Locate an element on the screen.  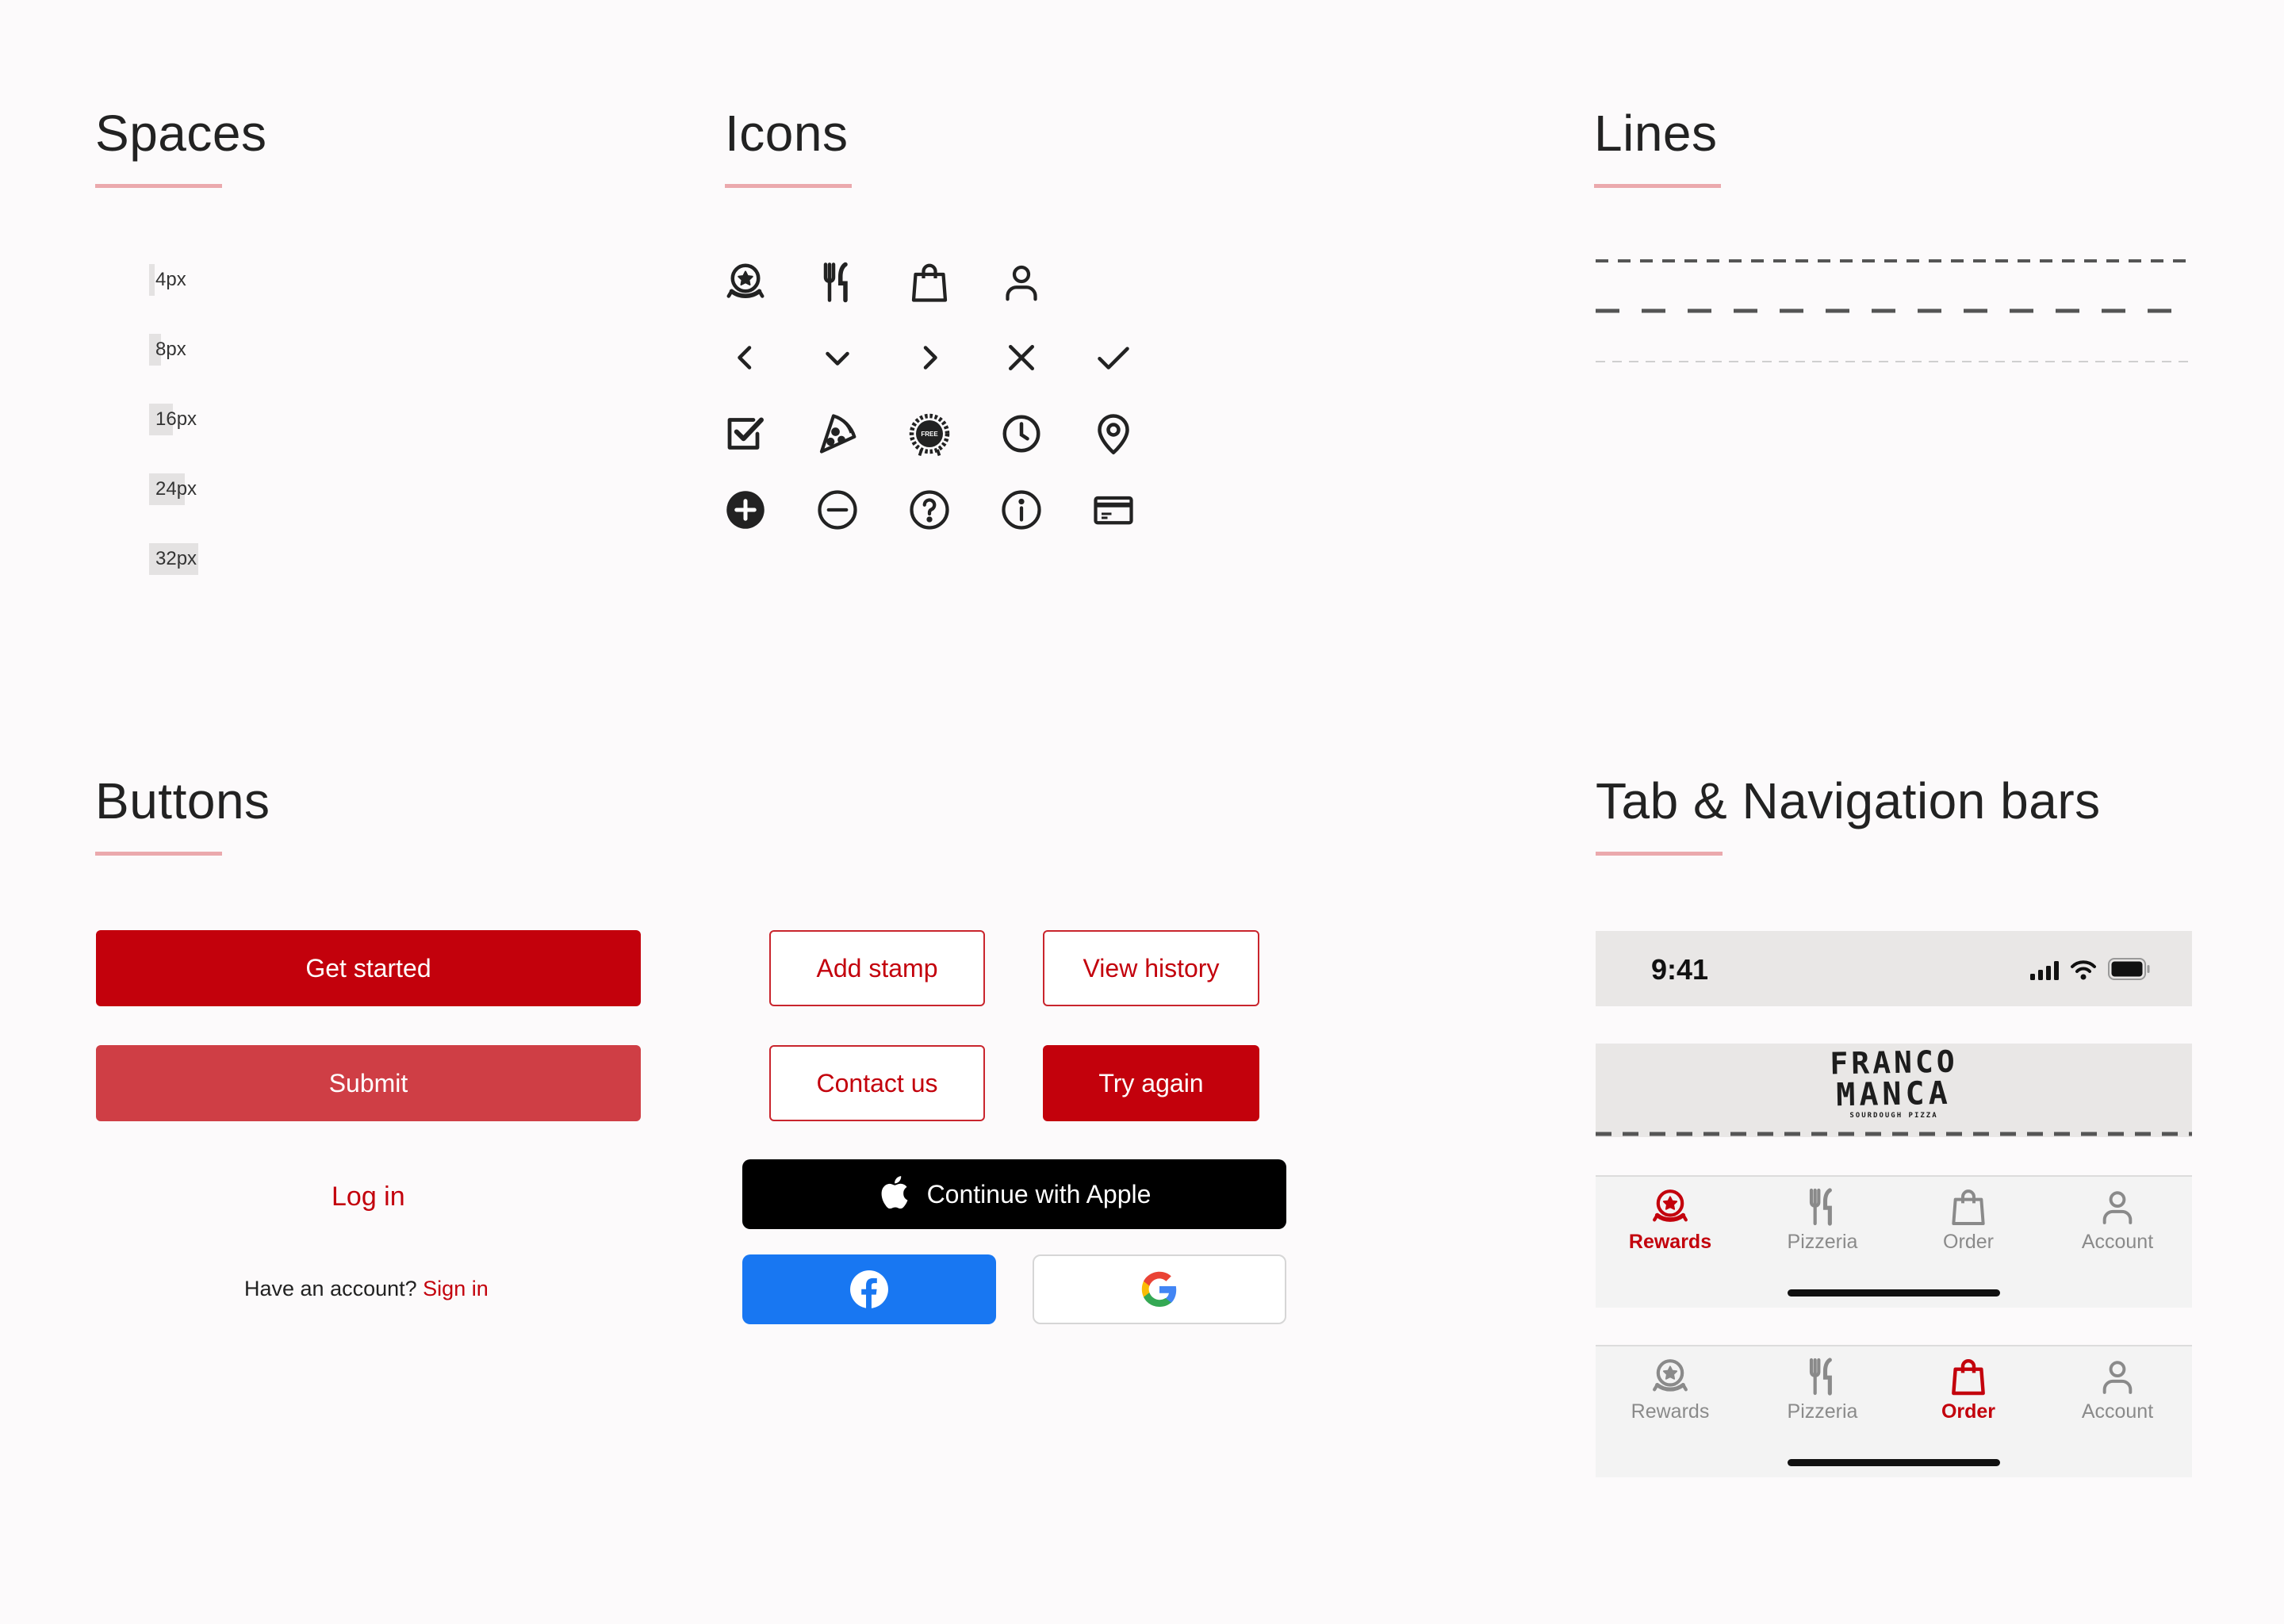
chevron-down-icon is located at coordinates (837, 357).